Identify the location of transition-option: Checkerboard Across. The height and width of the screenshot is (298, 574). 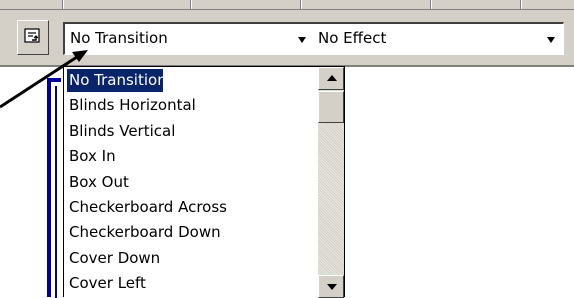
(192, 207).